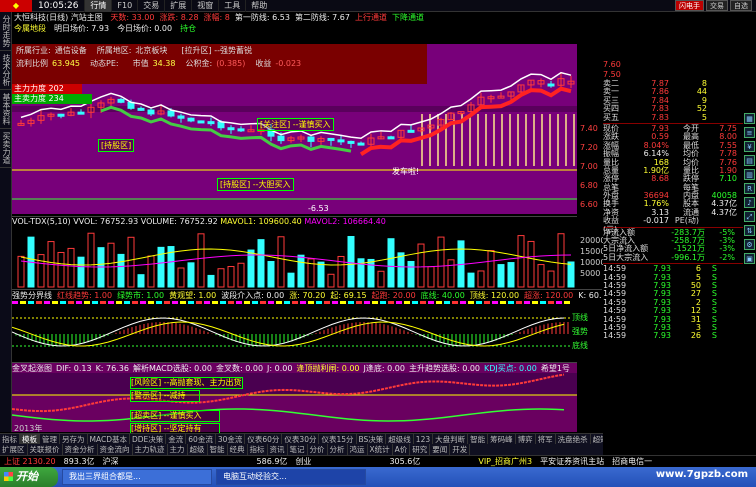  Describe the element at coordinates (749, 258) in the screenshot. I see `window-icon: ▣` at that location.